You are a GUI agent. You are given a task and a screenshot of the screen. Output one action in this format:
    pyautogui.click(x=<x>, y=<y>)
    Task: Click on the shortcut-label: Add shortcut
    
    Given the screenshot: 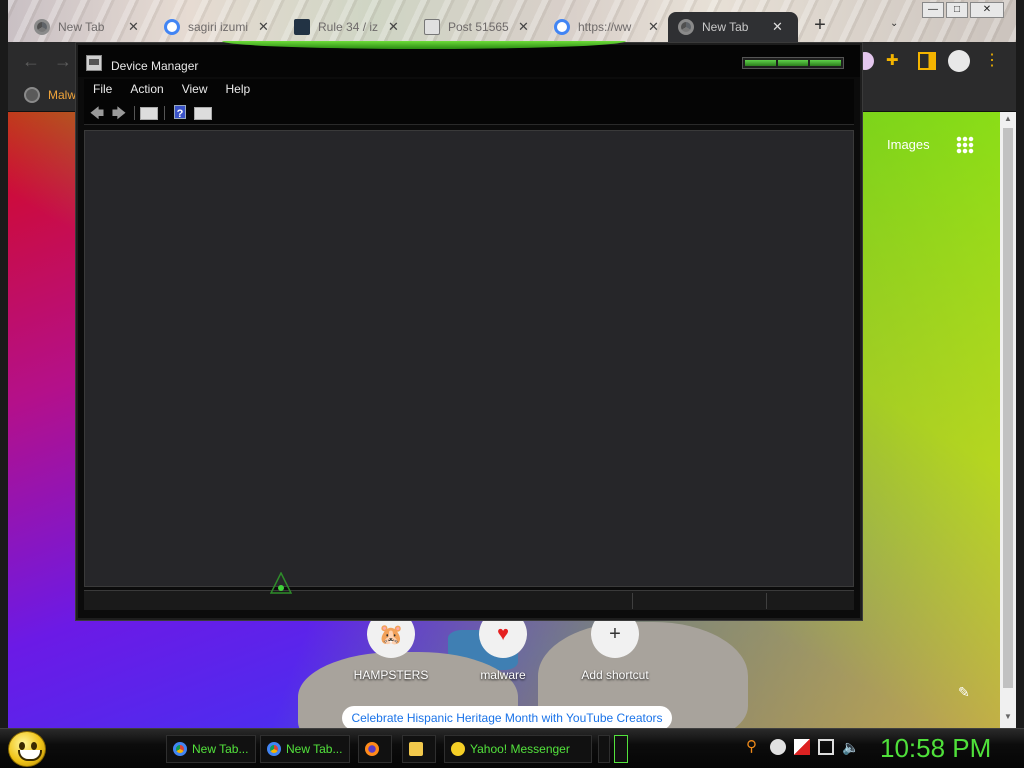 What is the action you would take?
    pyautogui.click(x=615, y=675)
    